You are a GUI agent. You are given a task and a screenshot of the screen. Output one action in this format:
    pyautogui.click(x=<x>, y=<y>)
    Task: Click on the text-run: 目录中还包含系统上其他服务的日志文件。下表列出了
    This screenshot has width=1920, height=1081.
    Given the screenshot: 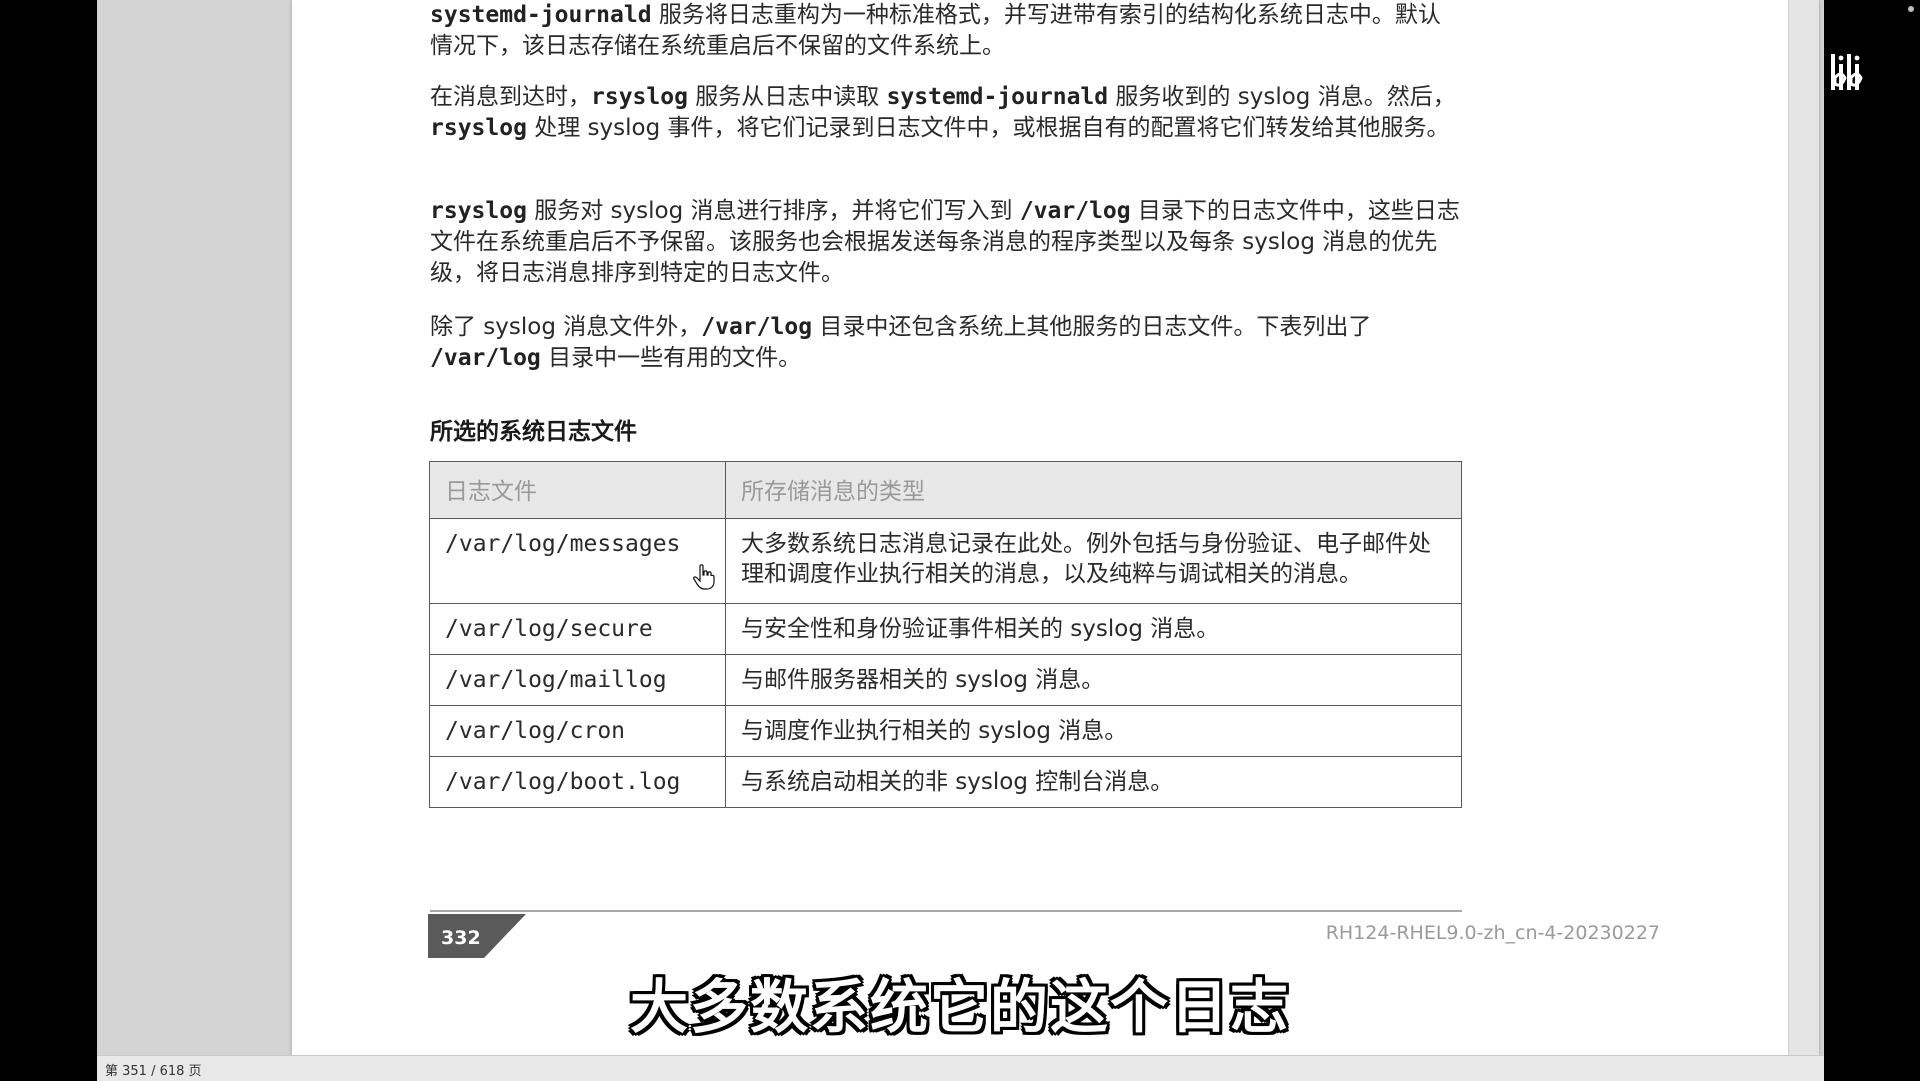 What is the action you would take?
    pyautogui.click(x=1092, y=327)
    